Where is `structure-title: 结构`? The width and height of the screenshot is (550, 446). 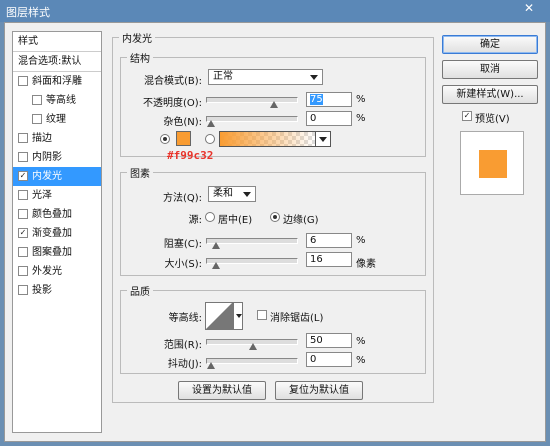 structure-title: 结构 is located at coordinates (140, 57).